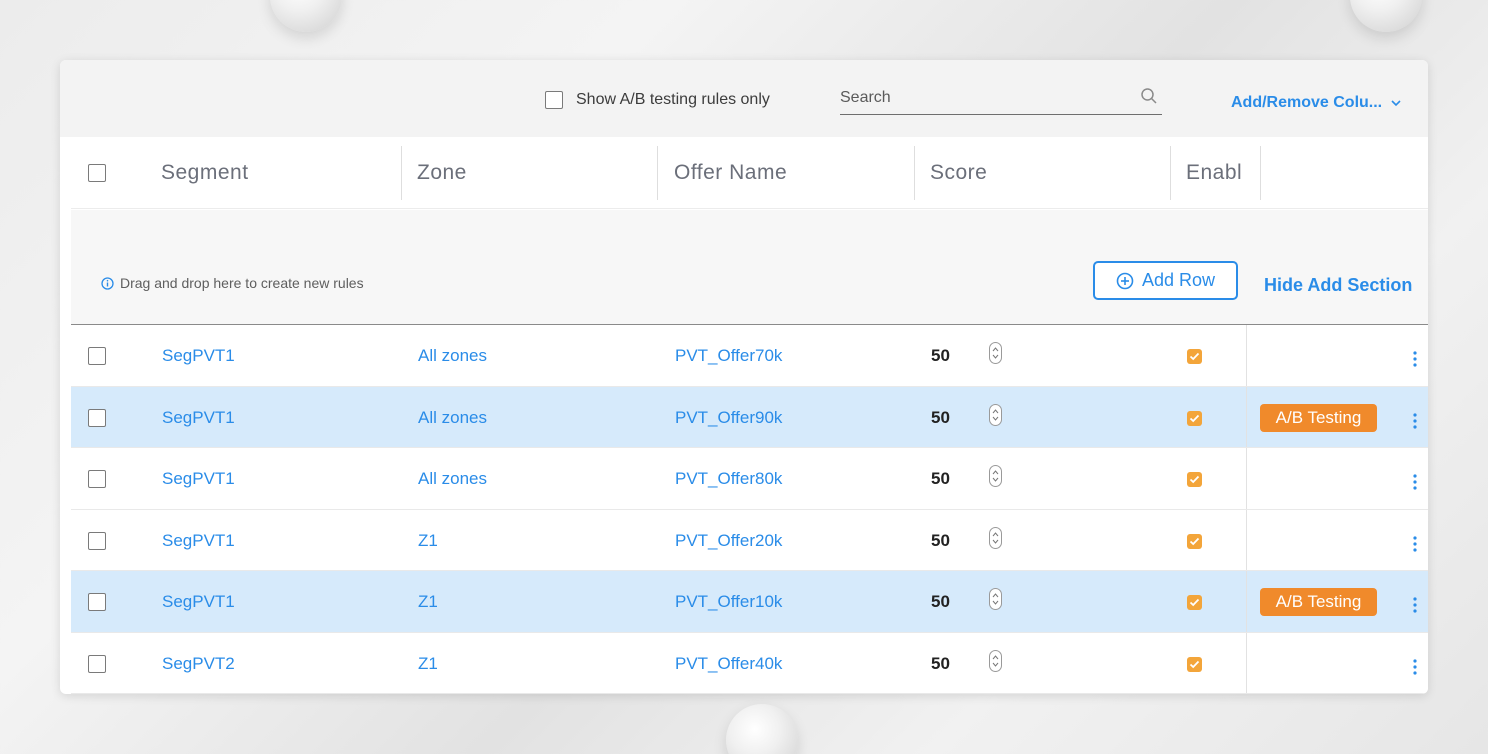 The image size is (1488, 754). I want to click on offer-link: PVT_Offer80k, so click(728, 479).